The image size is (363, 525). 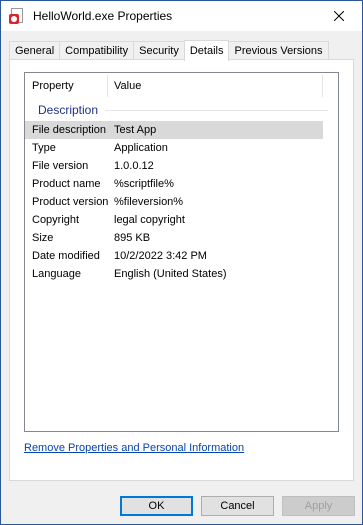 I want to click on property-name: Product version, so click(x=70, y=202).